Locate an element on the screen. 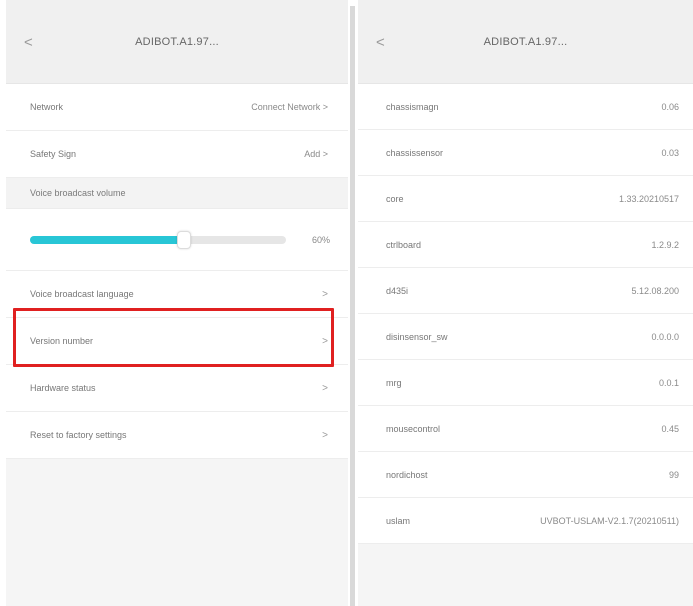 The width and height of the screenshot is (693, 606). panel-divider is located at coordinates (352, 306).